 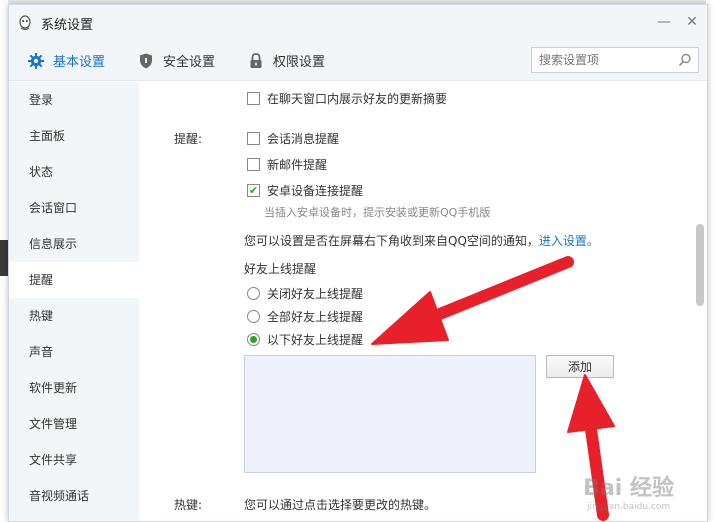 I want to click on sidebar-item: 热键, so click(x=74, y=316).